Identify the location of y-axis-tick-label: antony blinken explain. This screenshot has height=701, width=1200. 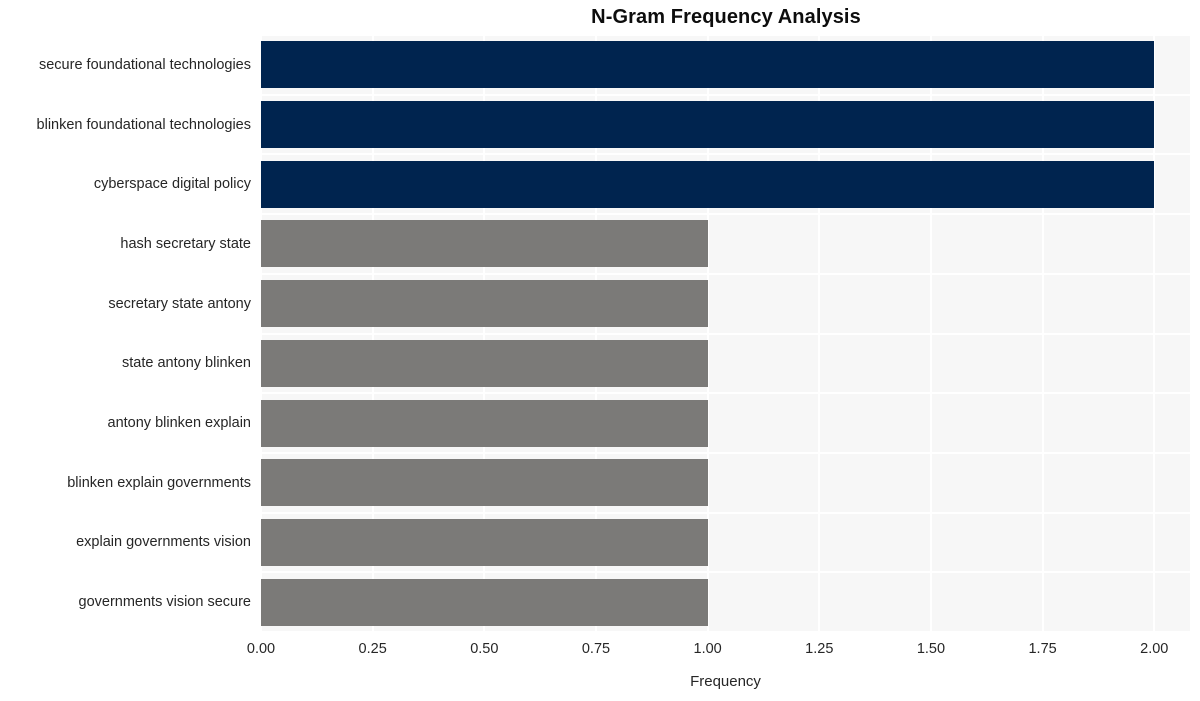
(179, 423).